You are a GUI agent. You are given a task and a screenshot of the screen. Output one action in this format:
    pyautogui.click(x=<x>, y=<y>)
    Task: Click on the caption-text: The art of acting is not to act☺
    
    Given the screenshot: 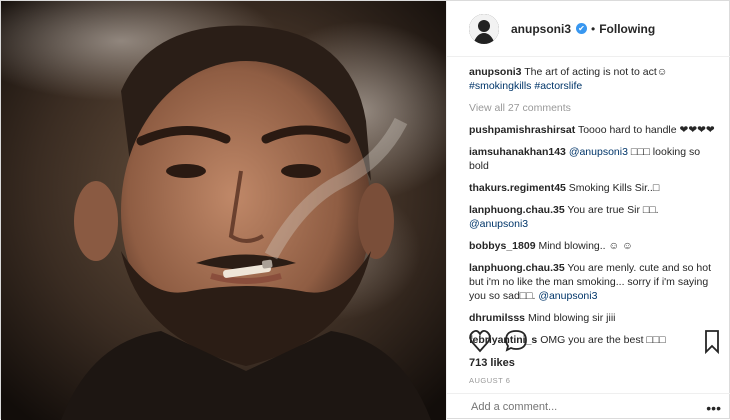 What is the action you would take?
    pyautogui.click(x=596, y=72)
    